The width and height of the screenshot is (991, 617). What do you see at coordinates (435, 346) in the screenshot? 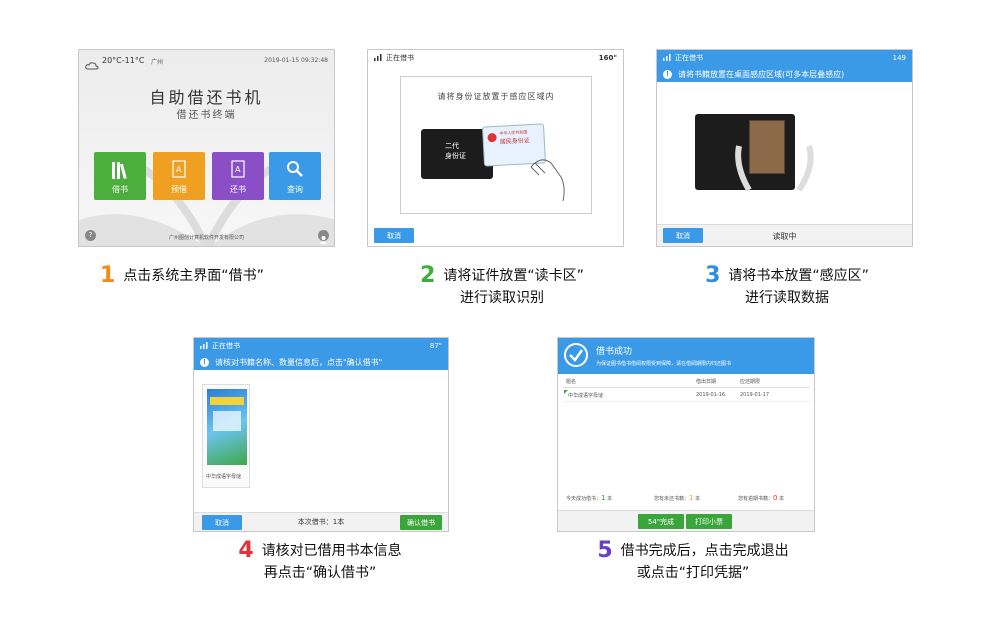
I see `countdown: 87"` at bounding box center [435, 346].